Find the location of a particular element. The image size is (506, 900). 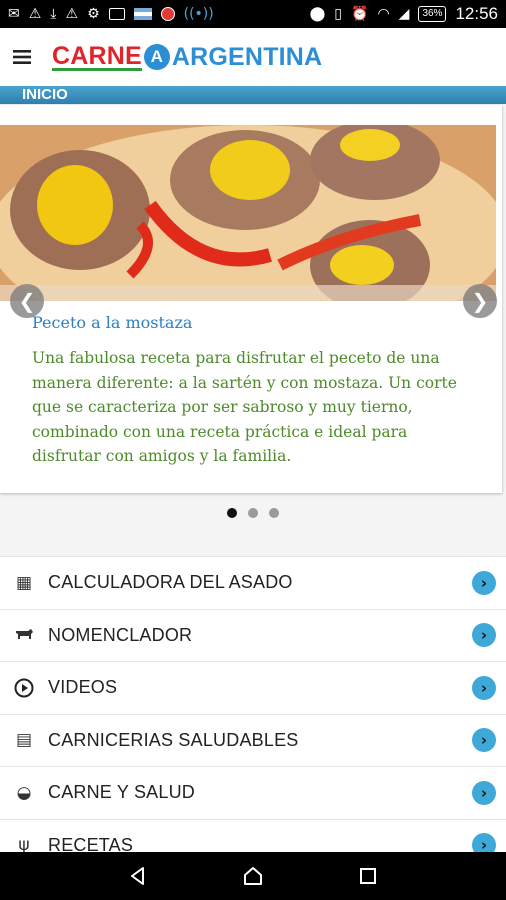

recents-button is located at coordinates (368, 876).